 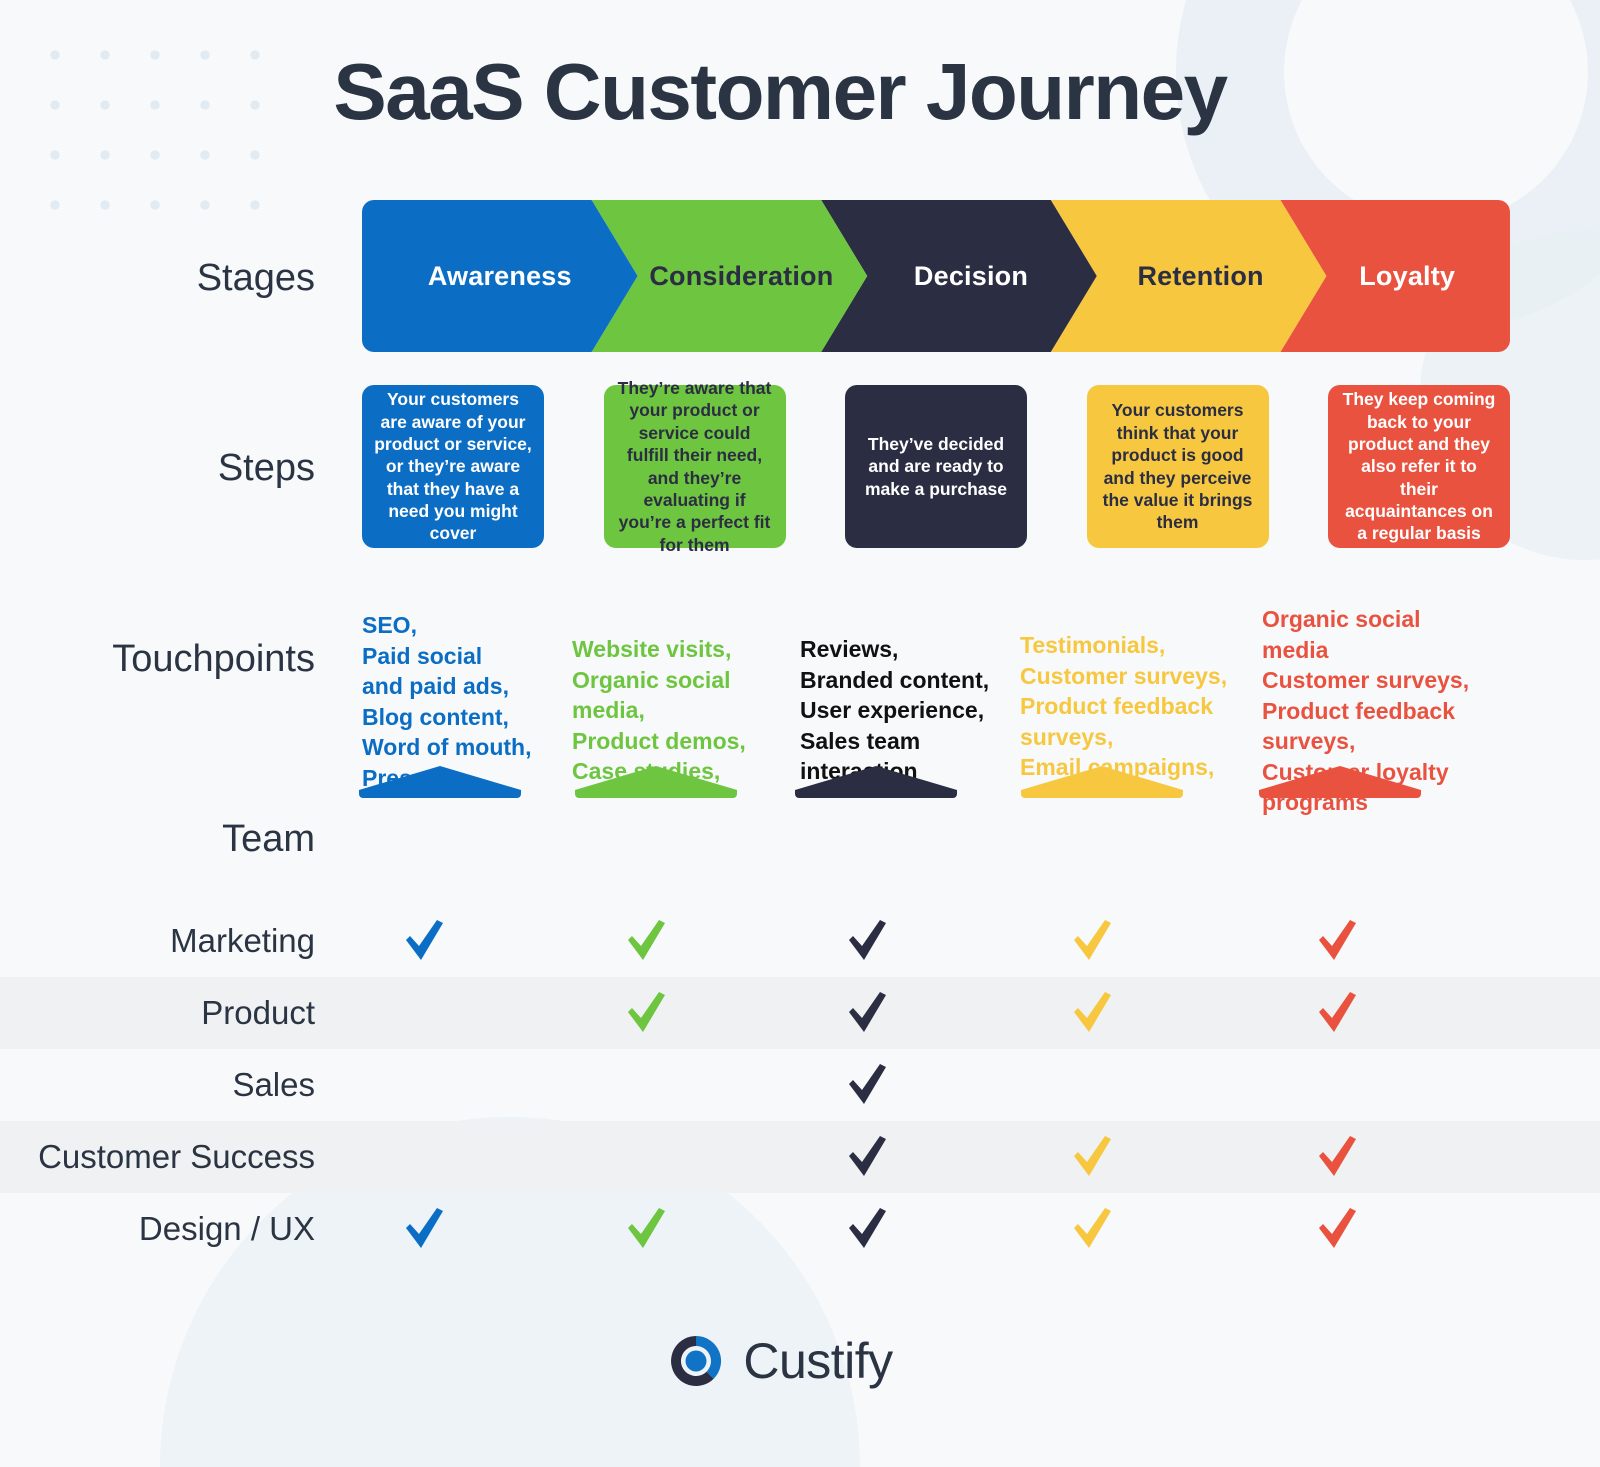 I want to click on page-title: SaaS Customer Journey, so click(x=780, y=91).